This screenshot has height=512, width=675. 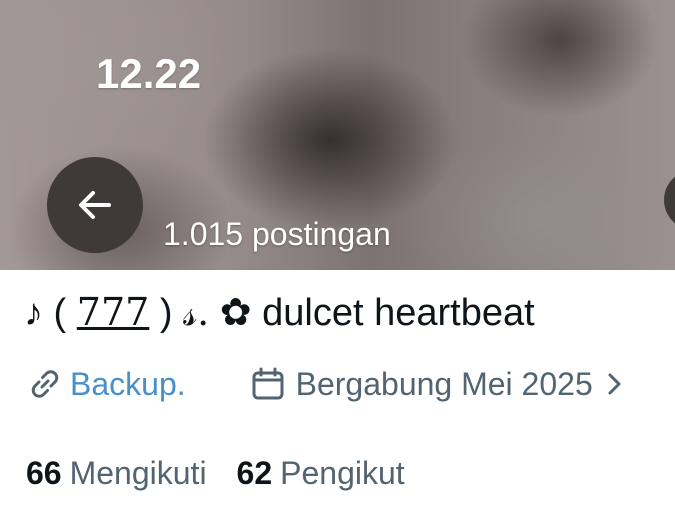 What do you see at coordinates (138, 473) in the screenshot?
I see `following-label: Mengikuti` at bounding box center [138, 473].